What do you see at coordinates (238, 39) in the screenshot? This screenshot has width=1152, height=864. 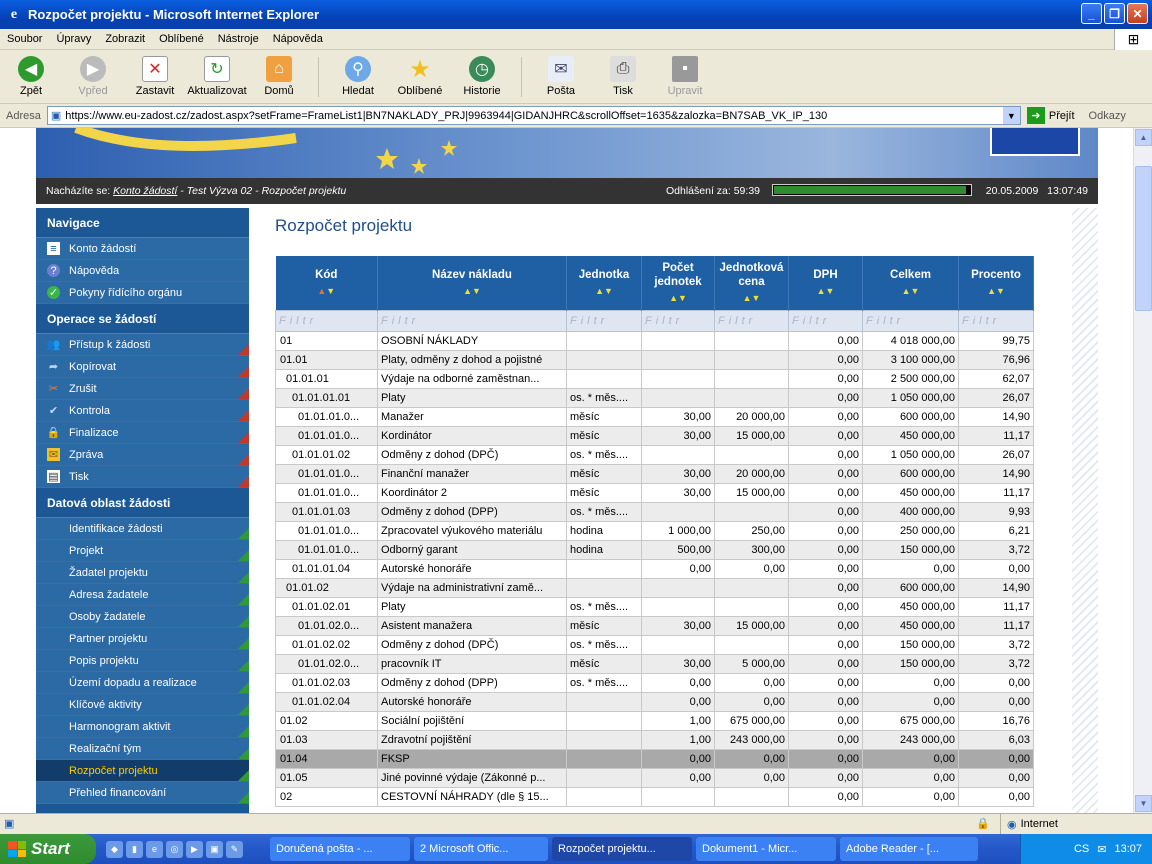 I see `menu-nastroje: Nástroje` at bounding box center [238, 39].